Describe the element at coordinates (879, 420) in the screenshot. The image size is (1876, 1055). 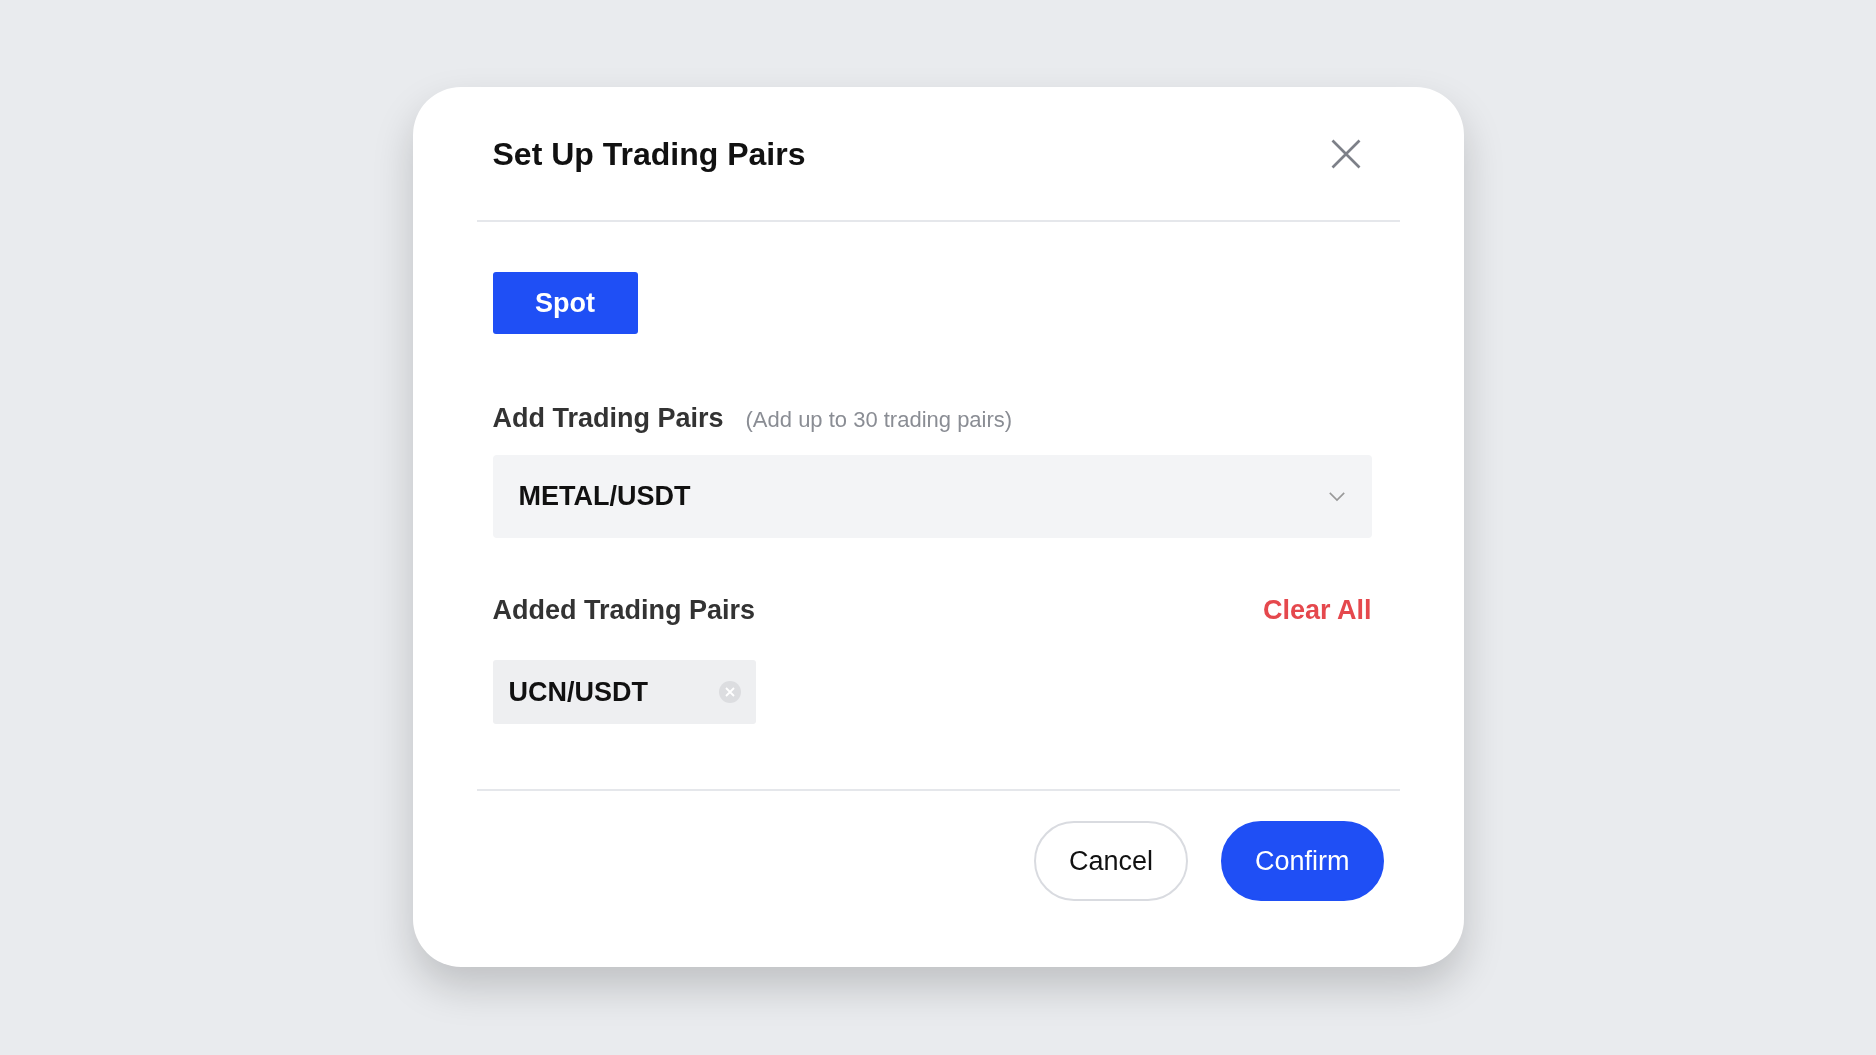
I see `hint-text: (Add up to 30 trading pairs)` at that location.